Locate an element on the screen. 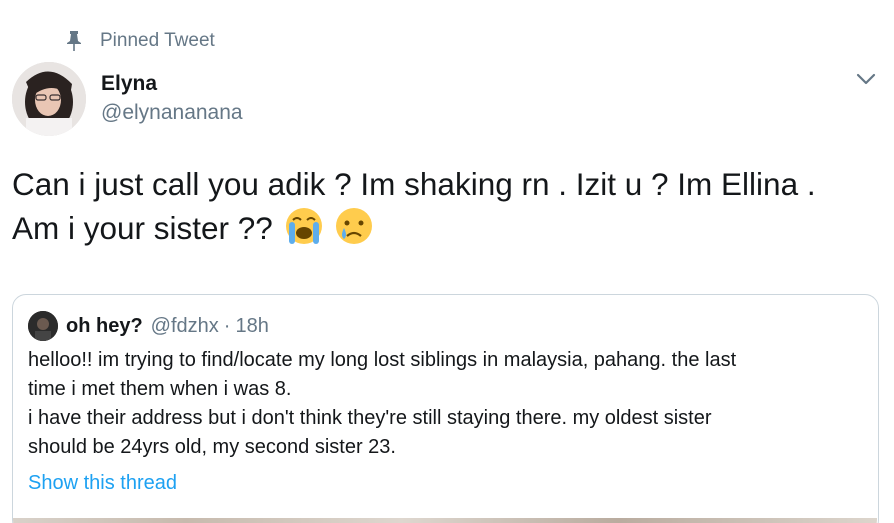 The image size is (894, 523). pinned-indicator: Pinned Tweet is located at coordinates (139, 41).